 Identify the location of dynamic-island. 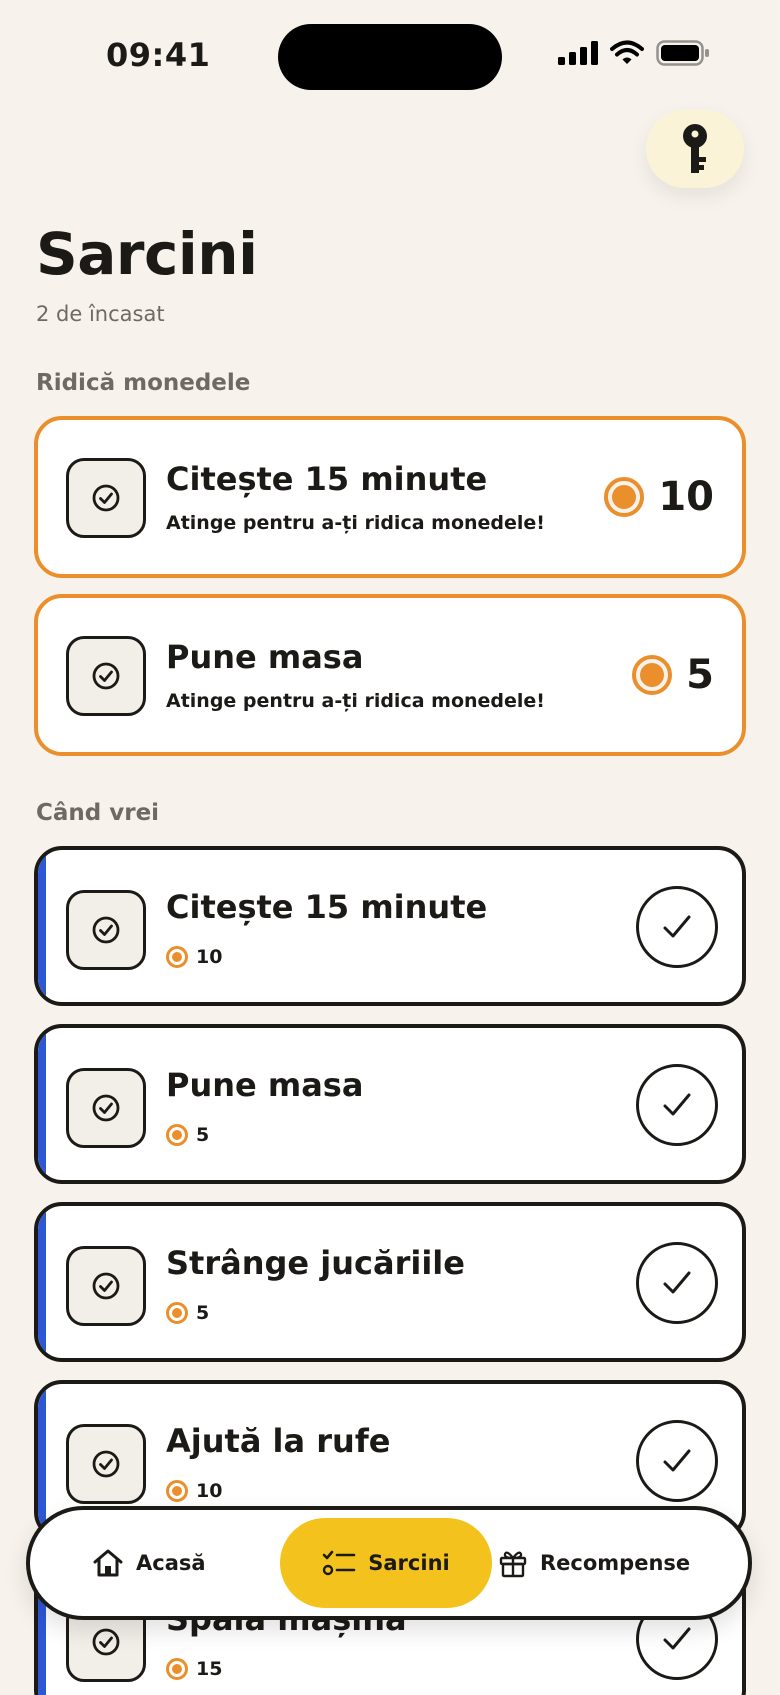
(390, 57).